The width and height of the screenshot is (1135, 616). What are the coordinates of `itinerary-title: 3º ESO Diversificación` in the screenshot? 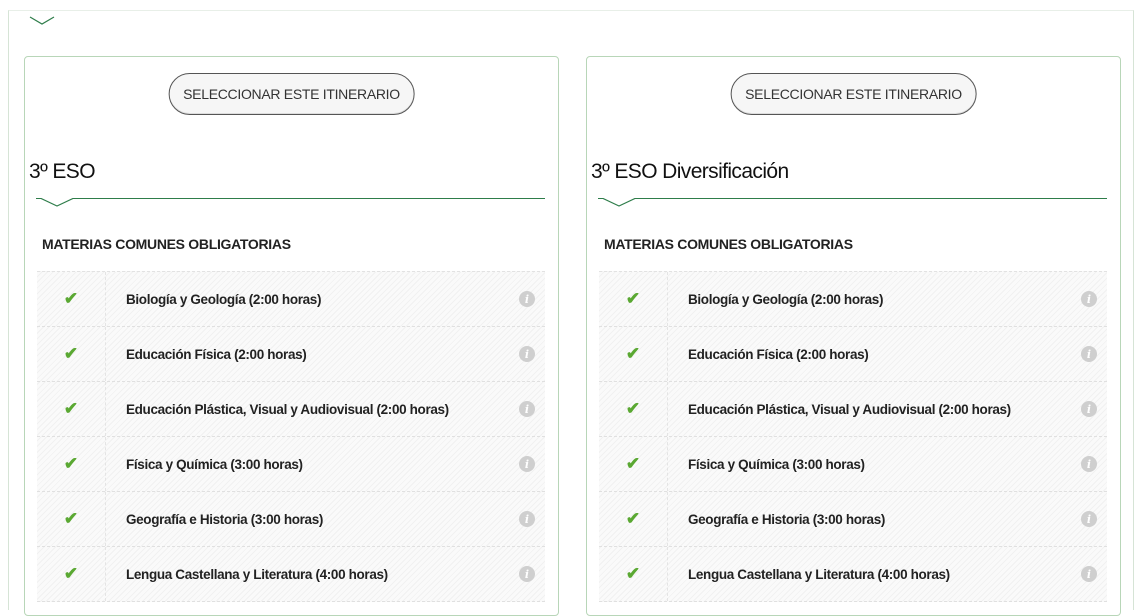 It's located at (690, 171).